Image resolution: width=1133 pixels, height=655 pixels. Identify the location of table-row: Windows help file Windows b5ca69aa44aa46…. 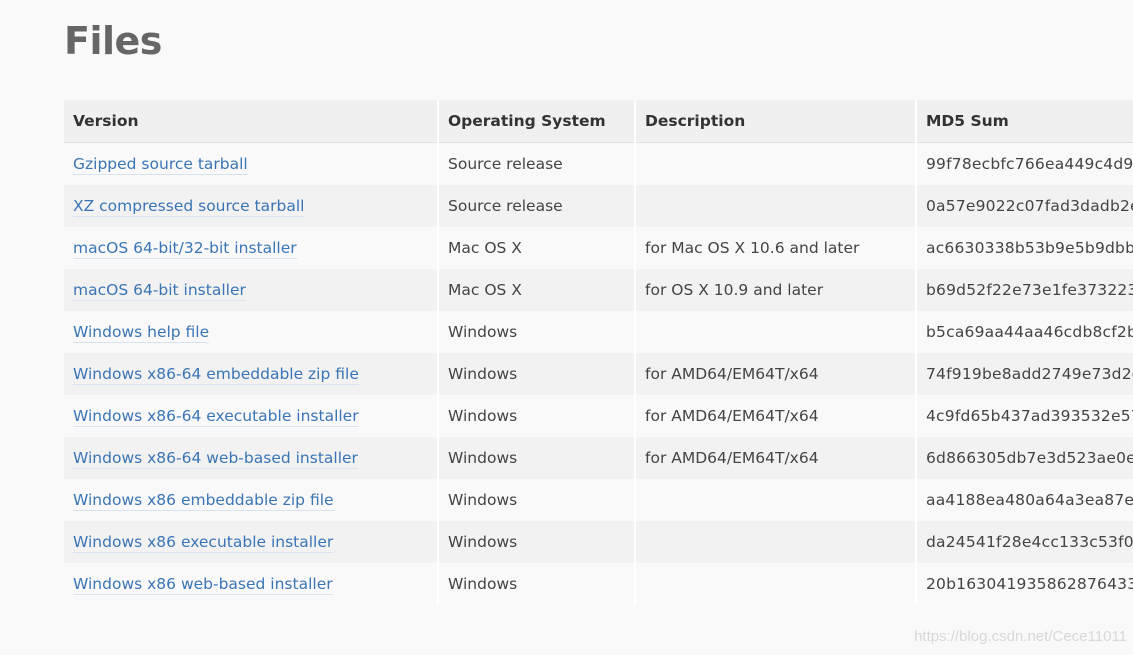
(598, 332).